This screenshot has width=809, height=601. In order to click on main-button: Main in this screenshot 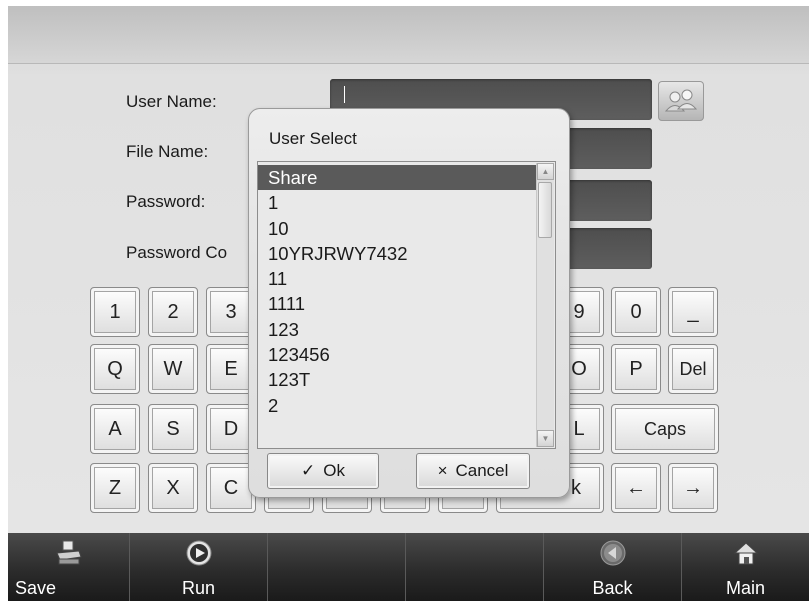, I will do `click(745, 567)`.